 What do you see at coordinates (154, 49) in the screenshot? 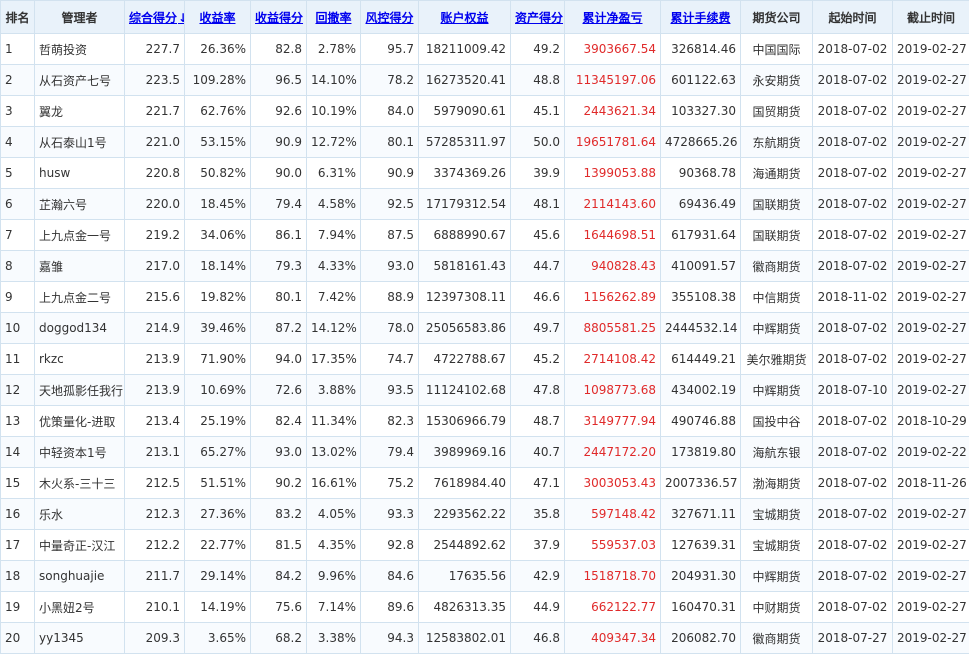
I see `total-score-cell: 227.7` at bounding box center [154, 49].